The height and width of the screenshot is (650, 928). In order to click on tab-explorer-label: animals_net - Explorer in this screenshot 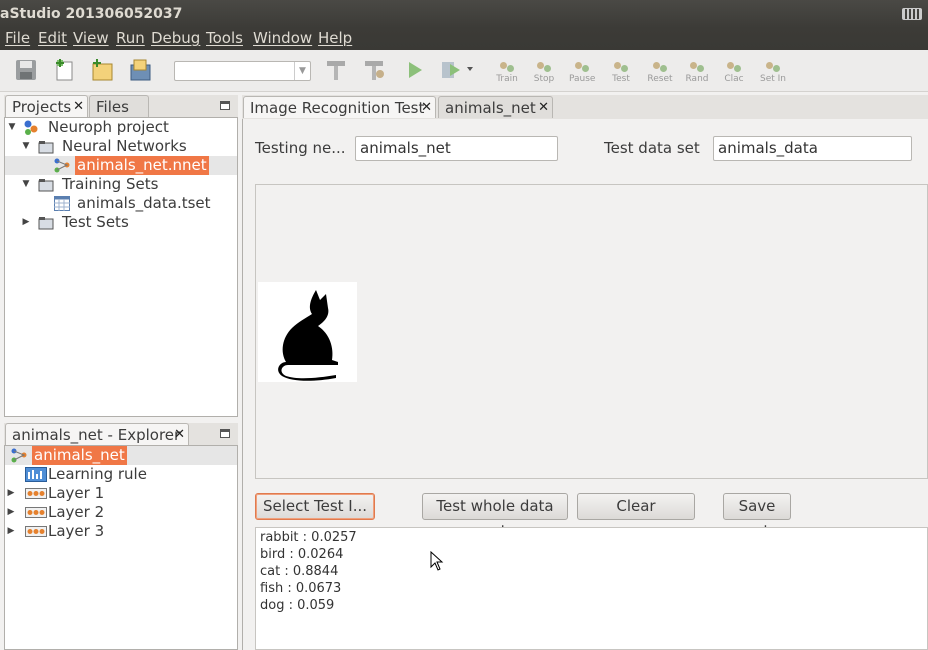, I will do `click(96, 435)`.